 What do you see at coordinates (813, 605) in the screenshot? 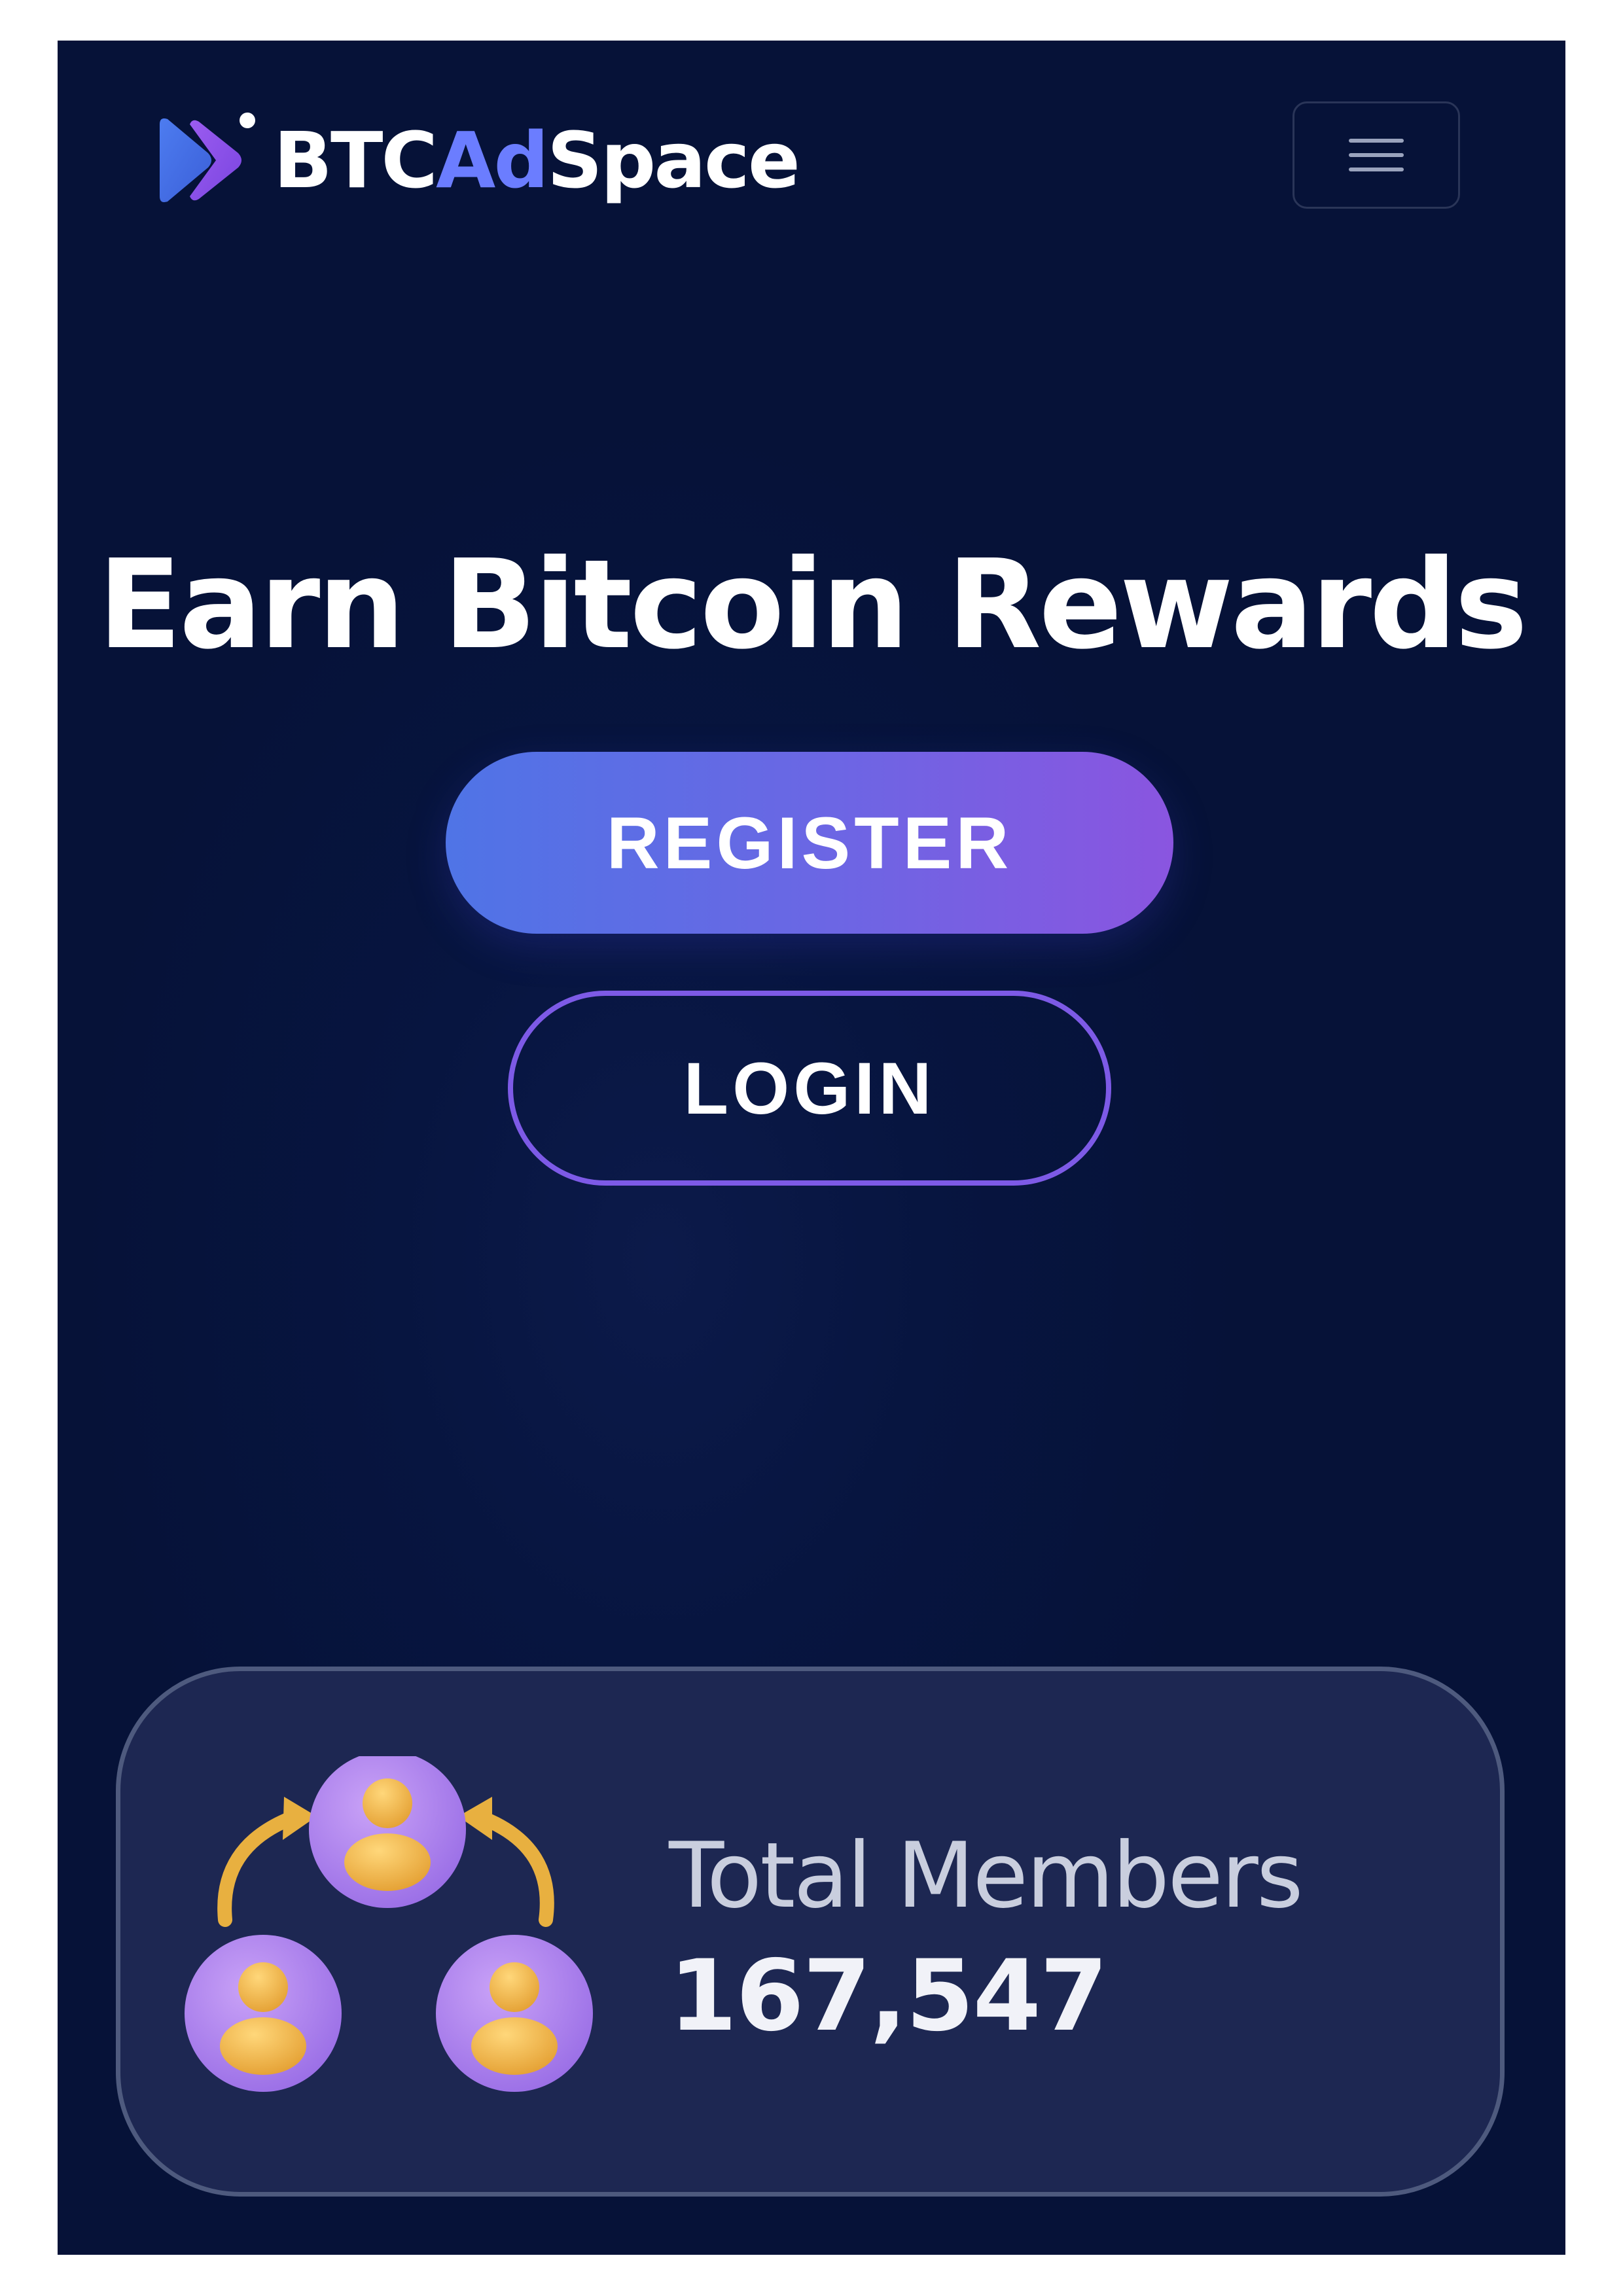
I see `hero-title: Earn Bitcoin Rewards` at bounding box center [813, 605].